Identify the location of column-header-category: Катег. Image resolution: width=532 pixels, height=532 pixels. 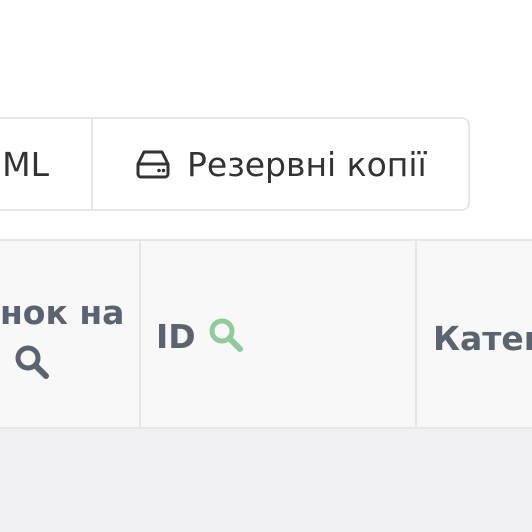
(482, 338).